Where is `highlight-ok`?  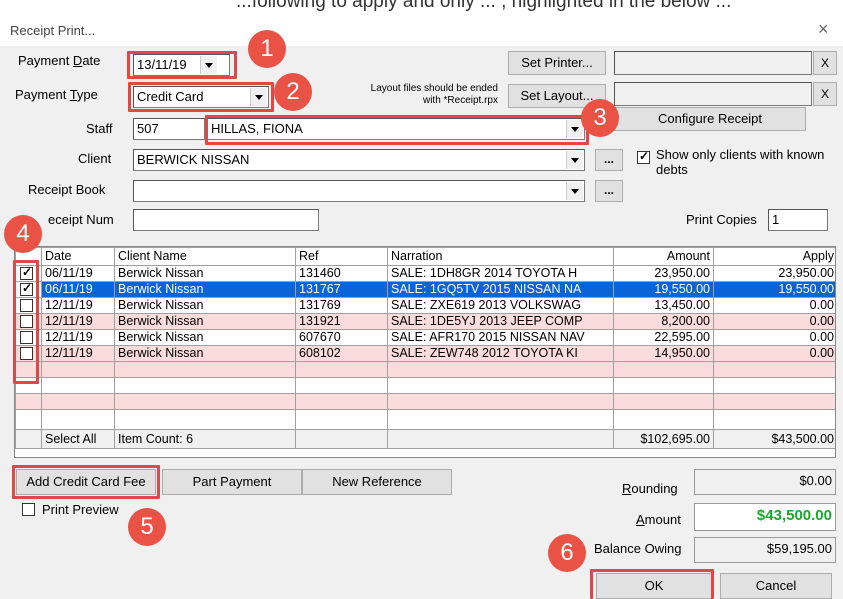 highlight-ok is located at coordinates (652, 584).